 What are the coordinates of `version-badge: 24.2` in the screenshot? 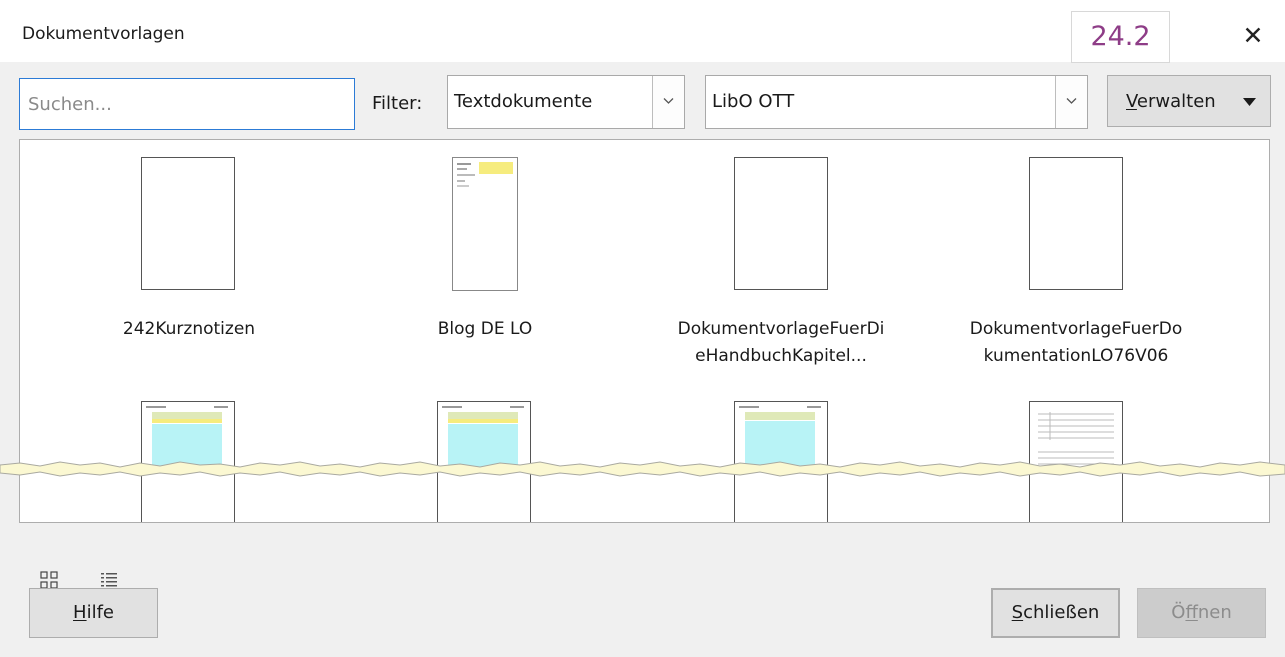 It's located at (1120, 37).